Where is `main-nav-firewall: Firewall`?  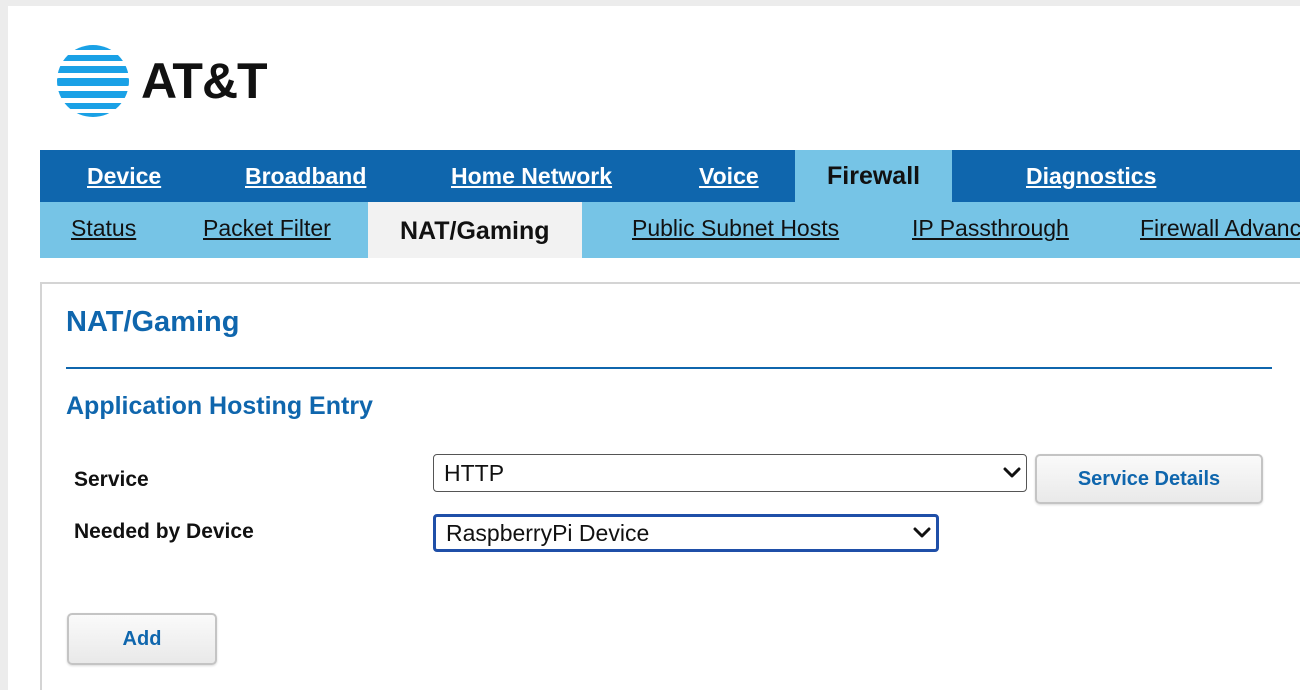
main-nav-firewall: Firewall is located at coordinates (874, 176).